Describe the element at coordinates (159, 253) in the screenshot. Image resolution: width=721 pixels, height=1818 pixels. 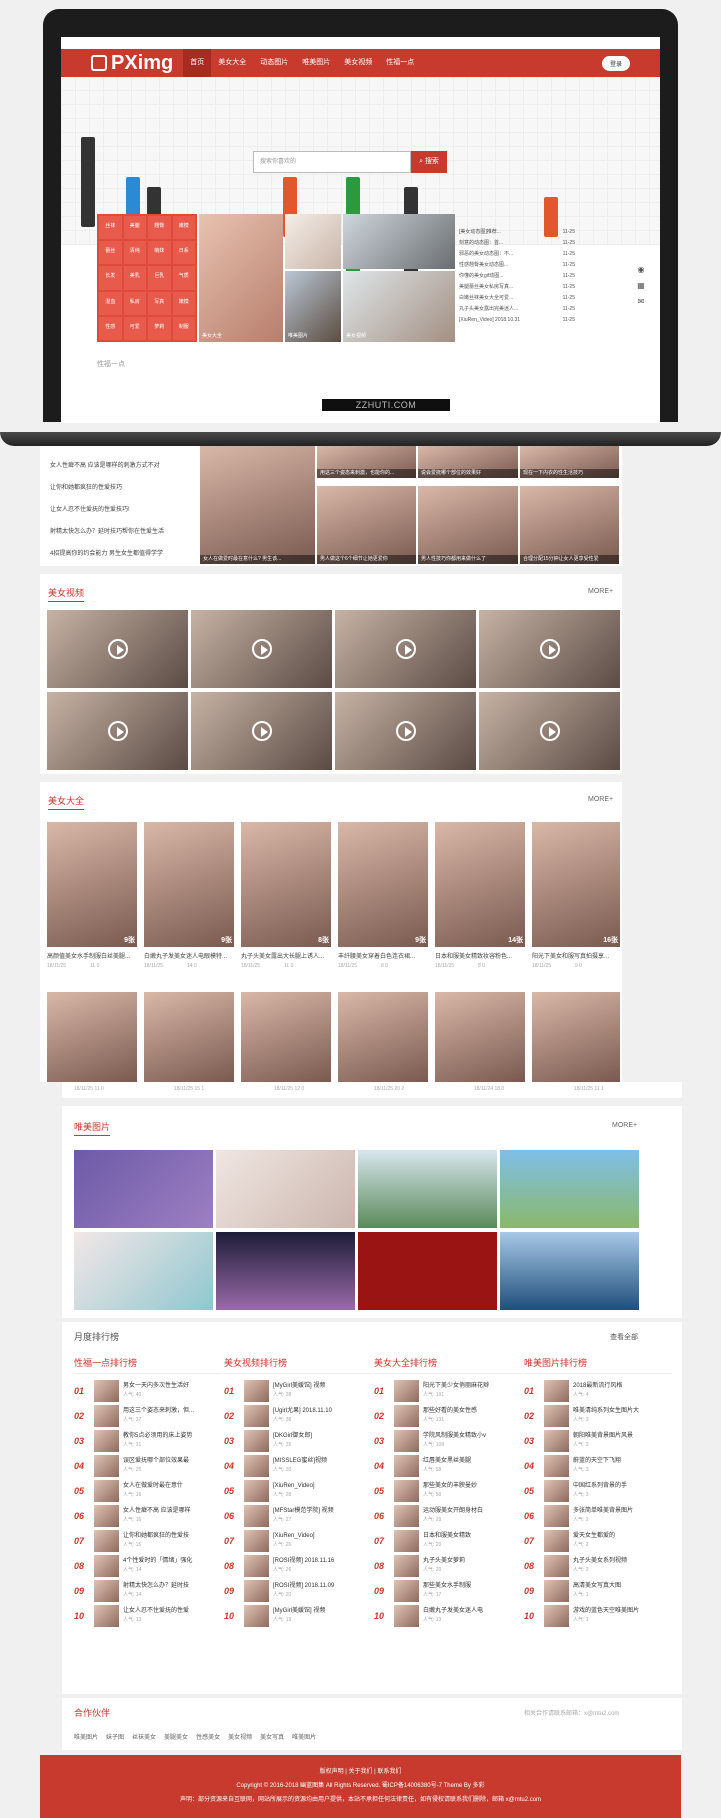
I see `tag-item: 萌妹` at that location.